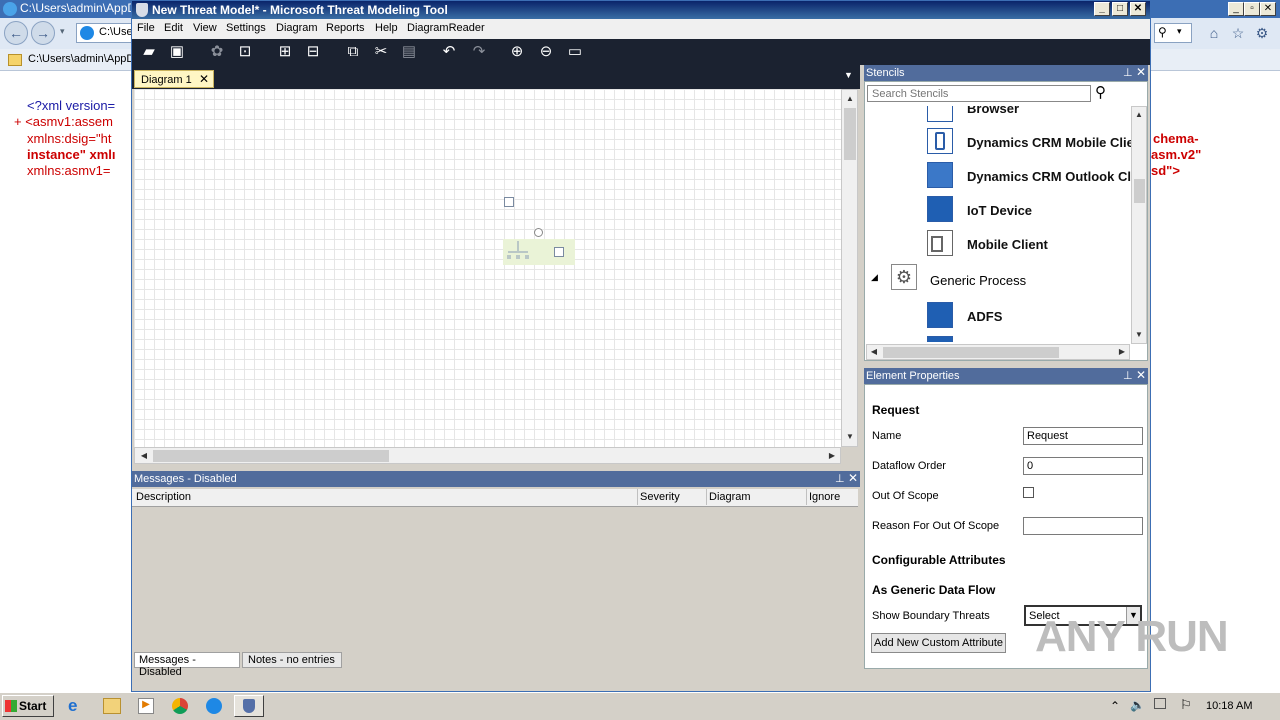  What do you see at coordinates (848, 75) in the screenshot?
I see `tab-list-dropdown-icon: ▼` at bounding box center [848, 75].